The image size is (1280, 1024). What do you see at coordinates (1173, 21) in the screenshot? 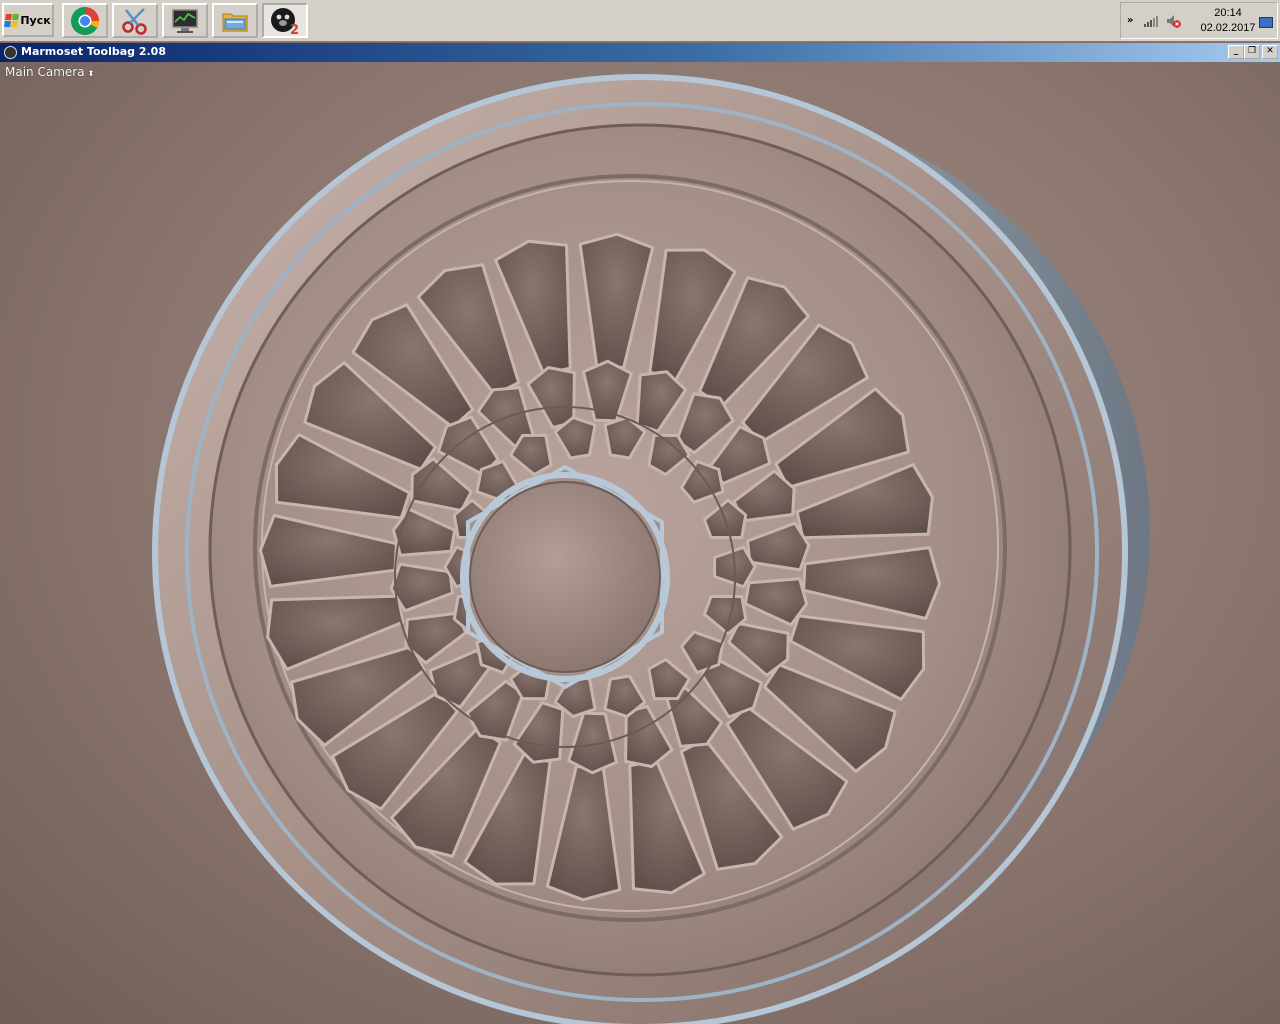
I see `volume-muted-icon` at bounding box center [1173, 21].